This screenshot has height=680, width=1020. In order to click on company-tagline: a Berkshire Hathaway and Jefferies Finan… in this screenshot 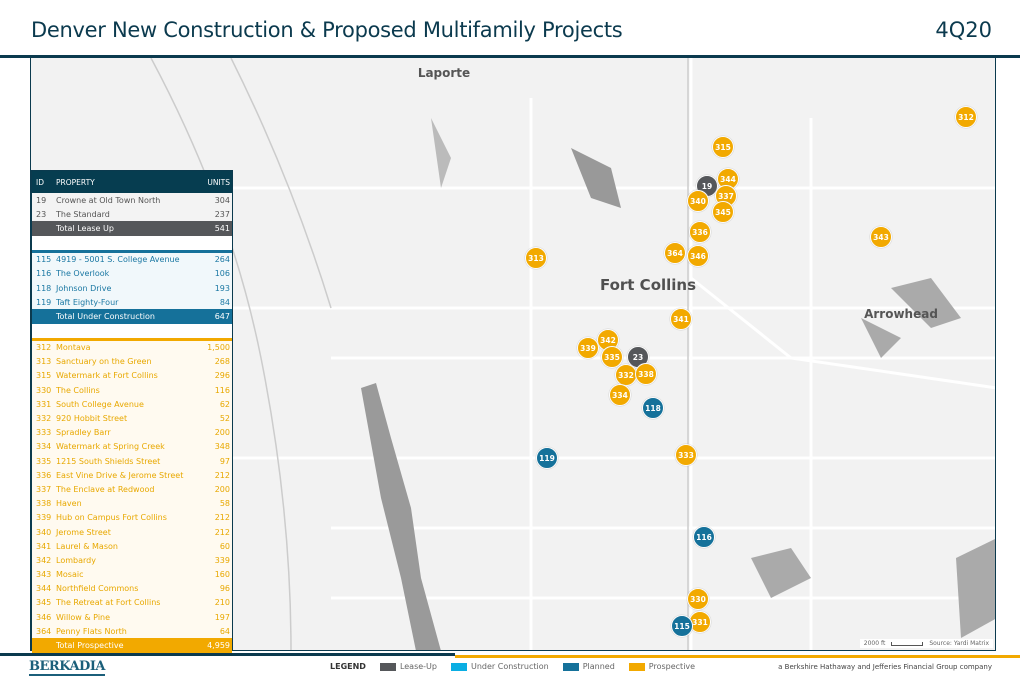, I will do `click(885, 667)`.